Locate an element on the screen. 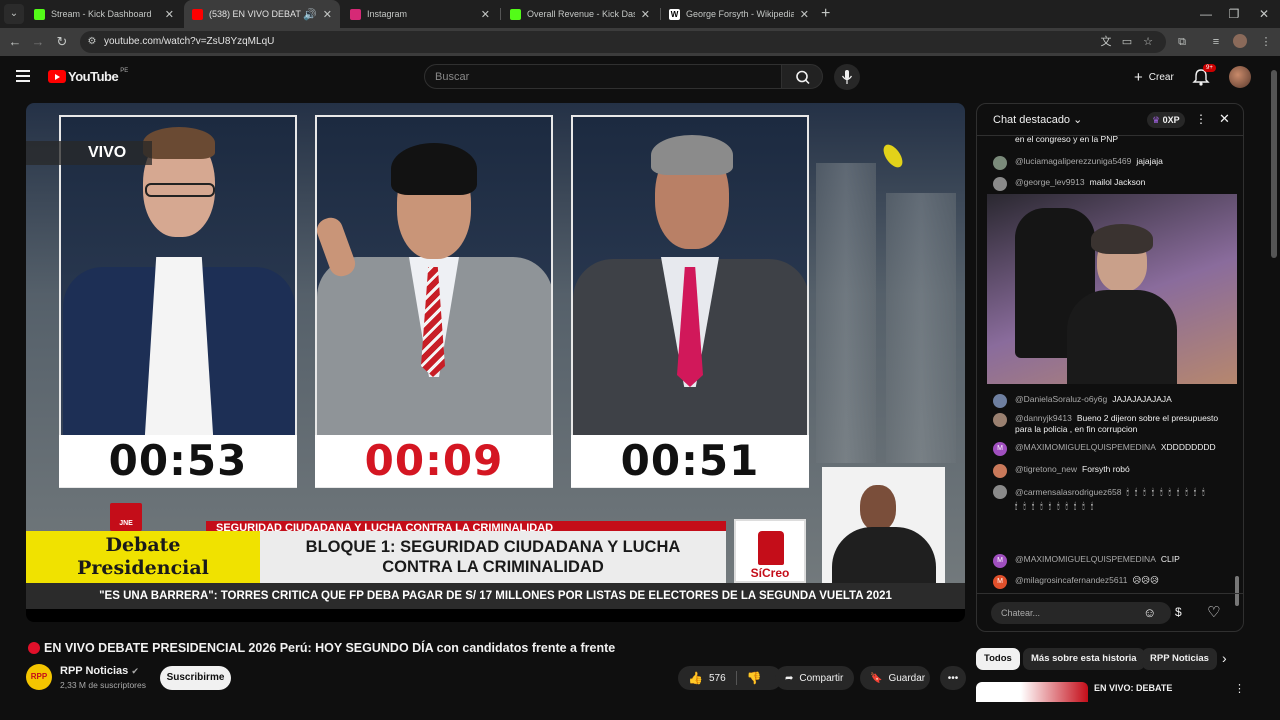 This screenshot has height=720, width=1280. debate-badge: Debate Presidencial is located at coordinates (143, 557).